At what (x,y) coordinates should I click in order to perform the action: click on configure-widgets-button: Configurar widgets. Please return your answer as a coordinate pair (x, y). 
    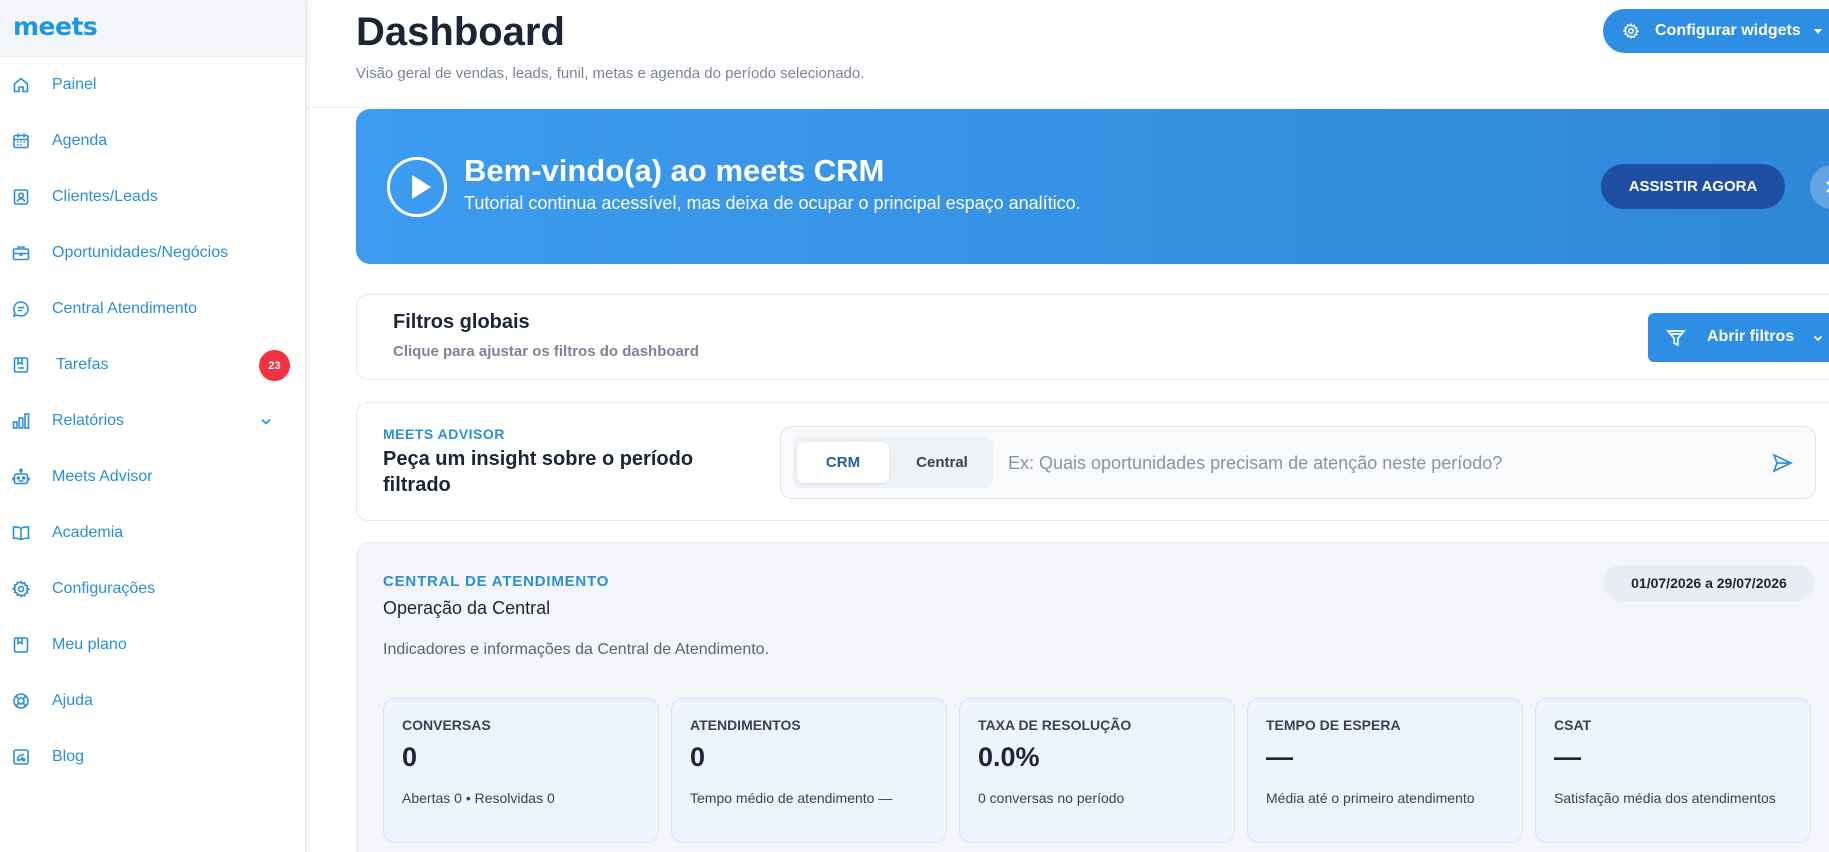
    Looking at the image, I should click on (1716, 31).